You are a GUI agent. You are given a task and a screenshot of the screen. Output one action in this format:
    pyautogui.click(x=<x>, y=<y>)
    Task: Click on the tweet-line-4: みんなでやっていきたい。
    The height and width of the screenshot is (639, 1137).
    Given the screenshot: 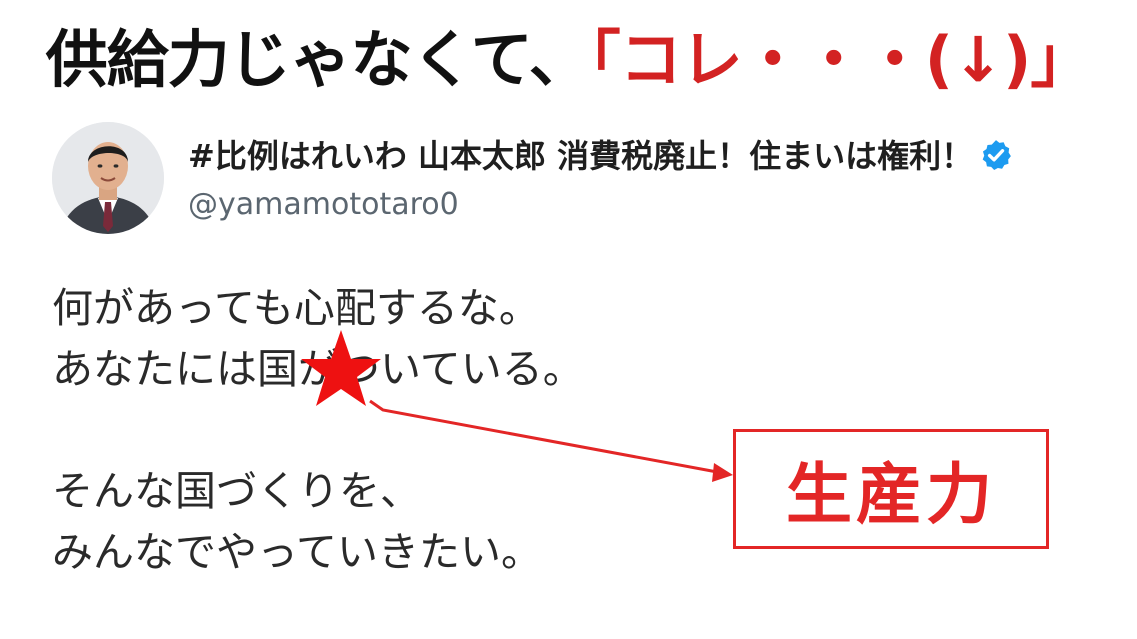 What is the action you would take?
    pyautogui.click(x=297, y=552)
    